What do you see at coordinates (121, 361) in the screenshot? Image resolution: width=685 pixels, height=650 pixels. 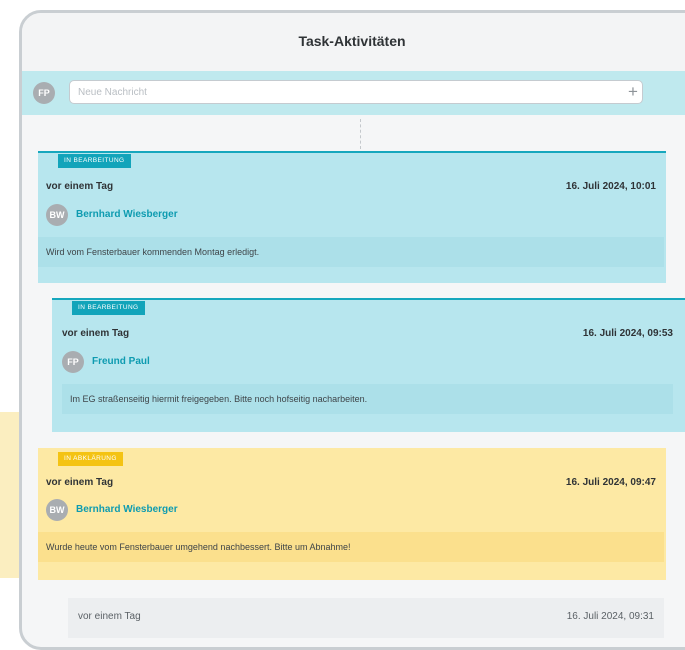 I see `author-link: Freund Paul` at bounding box center [121, 361].